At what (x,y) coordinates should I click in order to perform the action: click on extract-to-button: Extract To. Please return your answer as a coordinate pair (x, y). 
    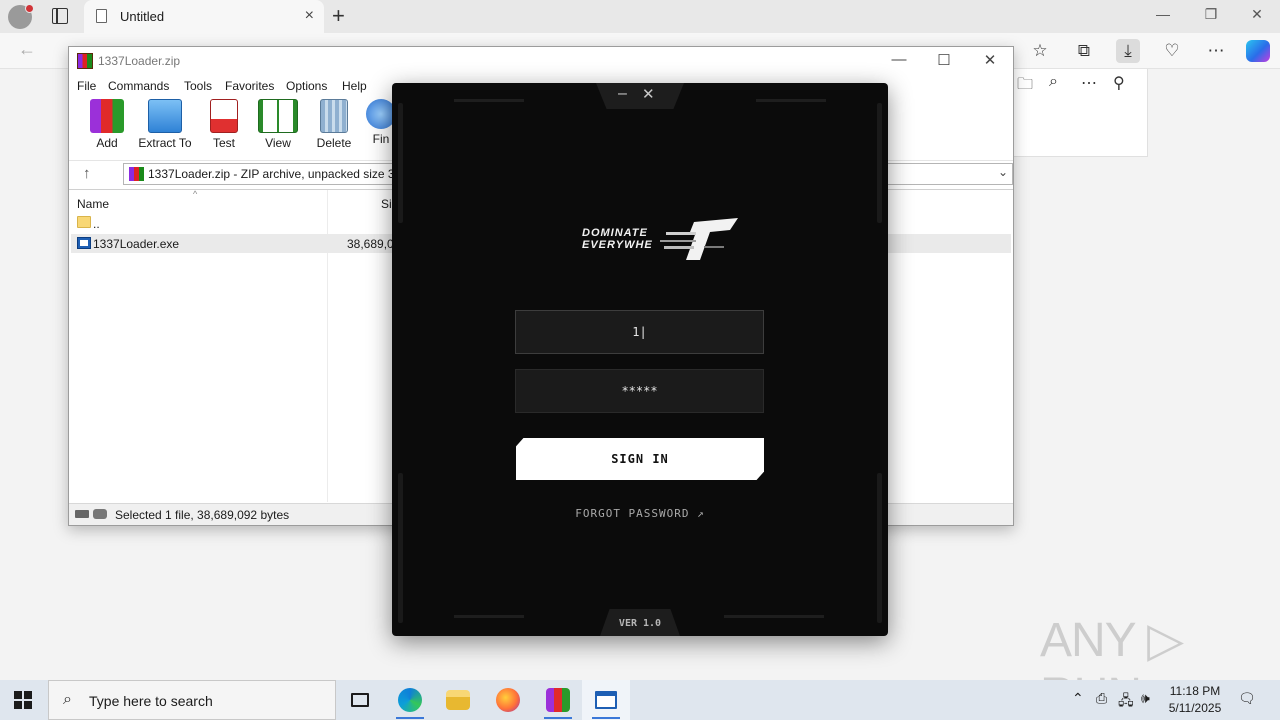
    Looking at the image, I should click on (165, 124).